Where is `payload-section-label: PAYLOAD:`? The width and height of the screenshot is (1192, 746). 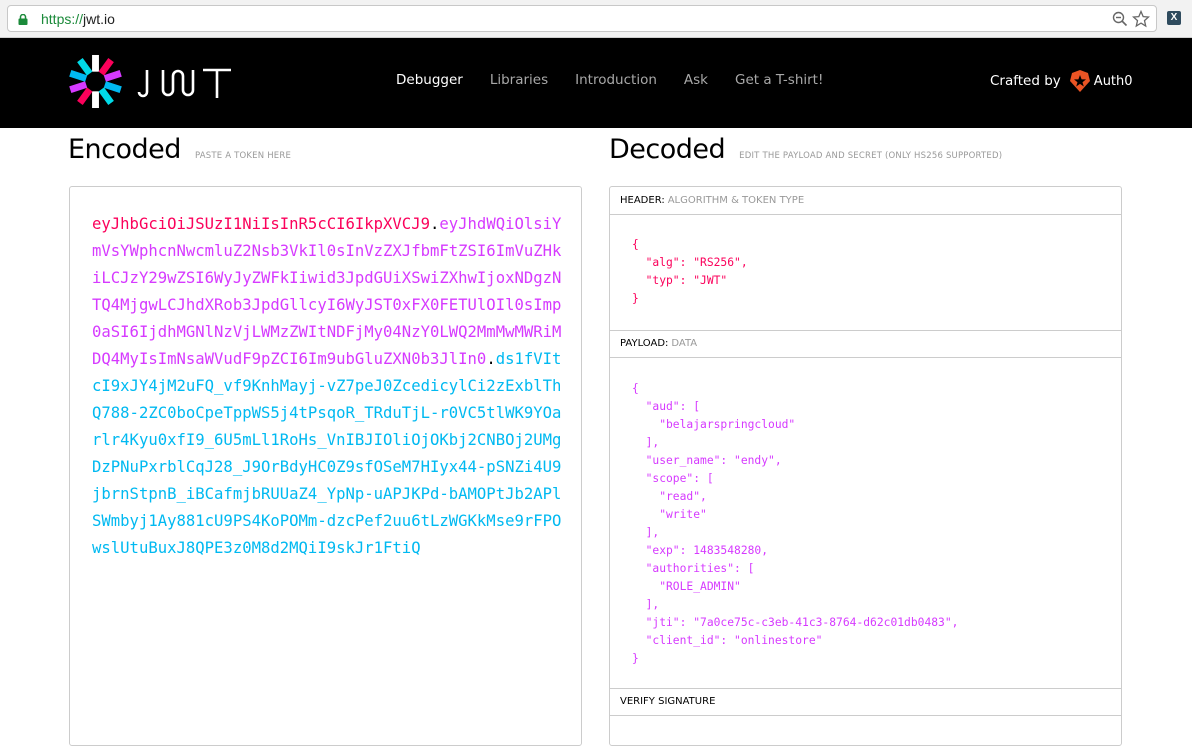 payload-section-label: PAYLOAD: is located at coordinates (644, 343).